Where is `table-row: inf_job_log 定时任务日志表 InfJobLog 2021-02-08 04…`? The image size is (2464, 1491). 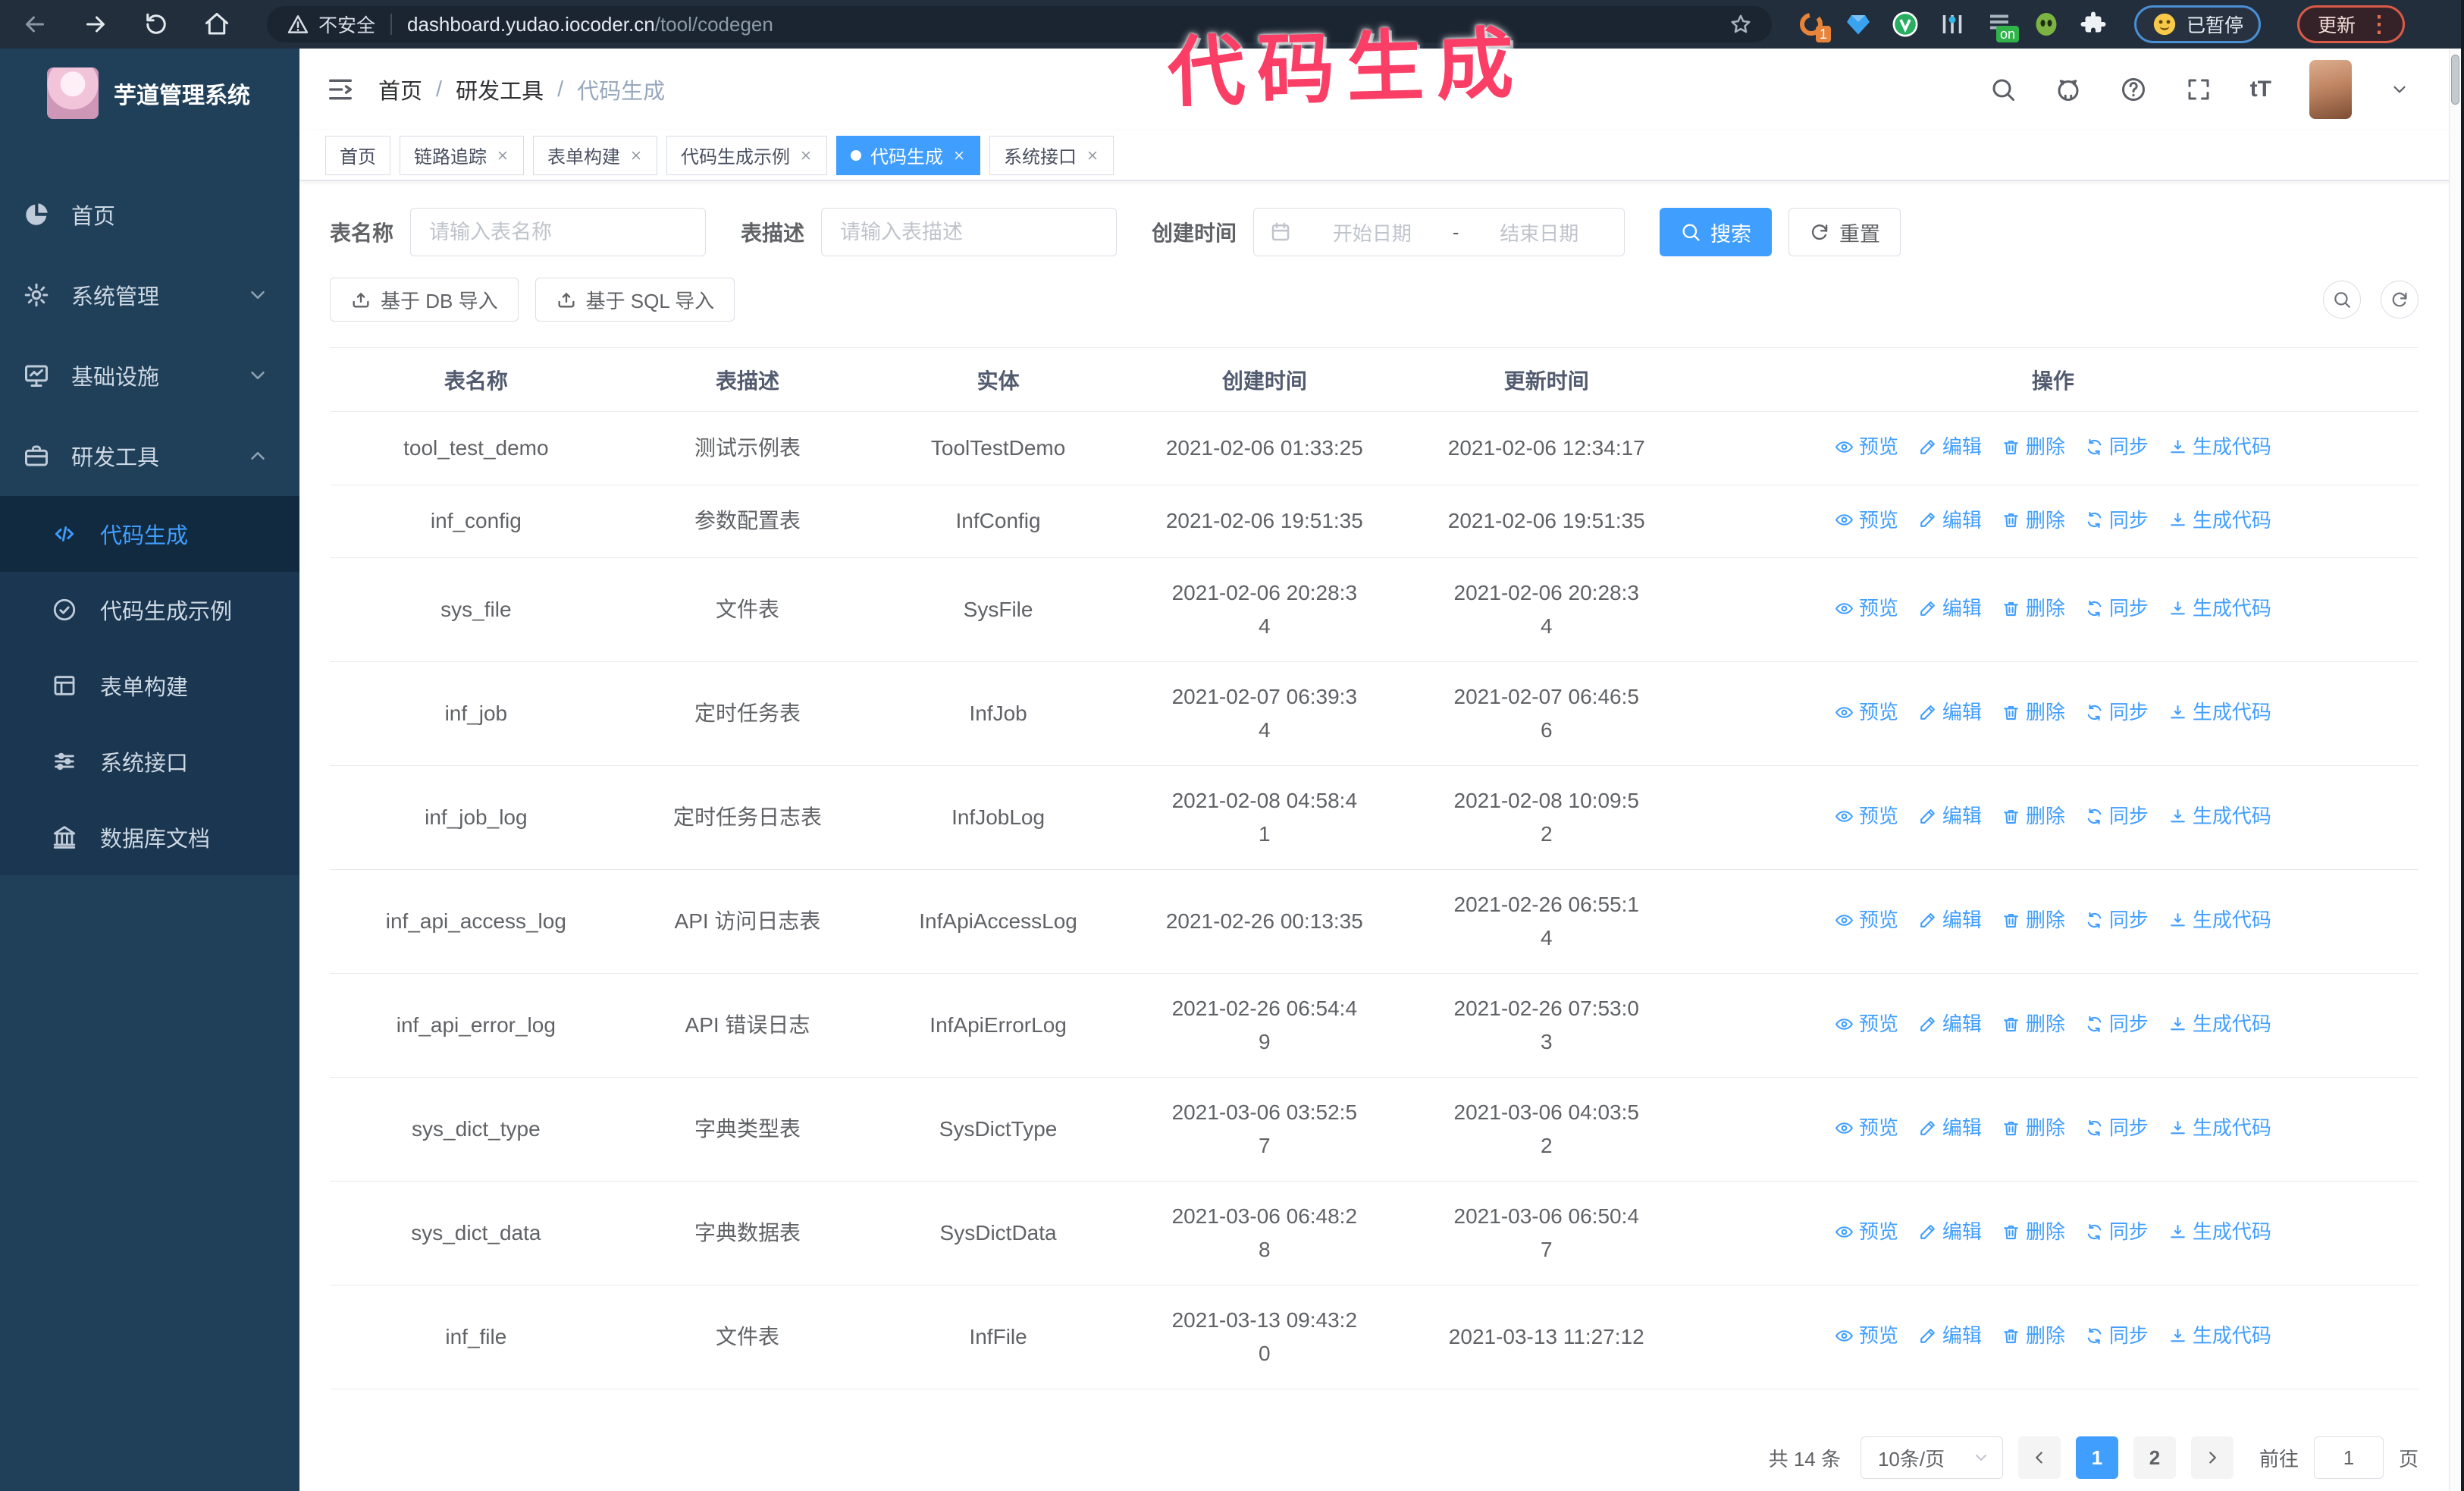 table-row: inf_job_log 定时任务日志表 InfJobLog 2021-02-08 04… is located at coordinates (1374, 817).